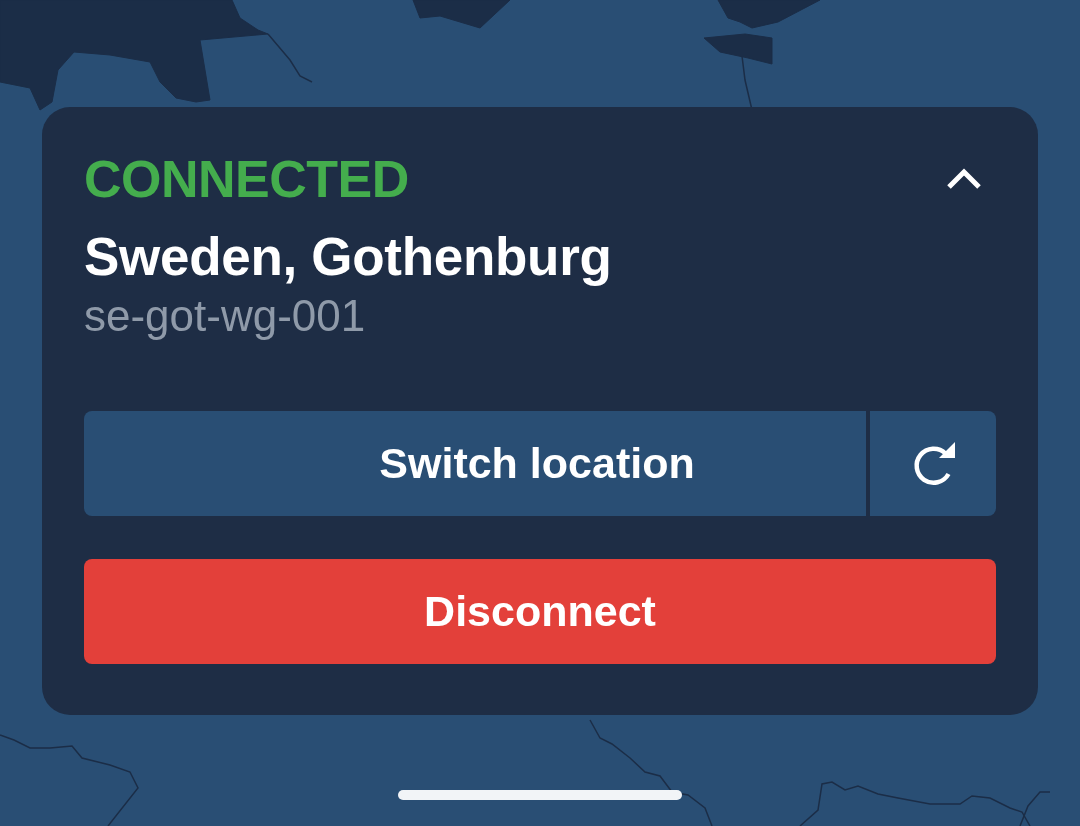  Describe the element at coordinates (348, 257) in the screenshot. I see `location-name: Sweden, Gothenburg` at that location.